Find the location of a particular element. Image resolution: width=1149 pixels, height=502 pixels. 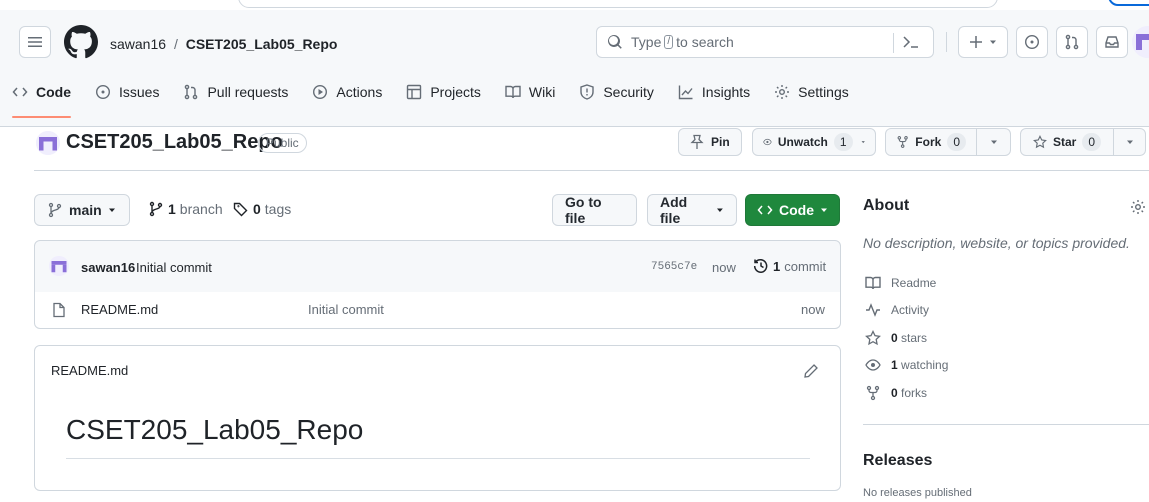

add-file-label: Add file is located at coordinates (674, 210).